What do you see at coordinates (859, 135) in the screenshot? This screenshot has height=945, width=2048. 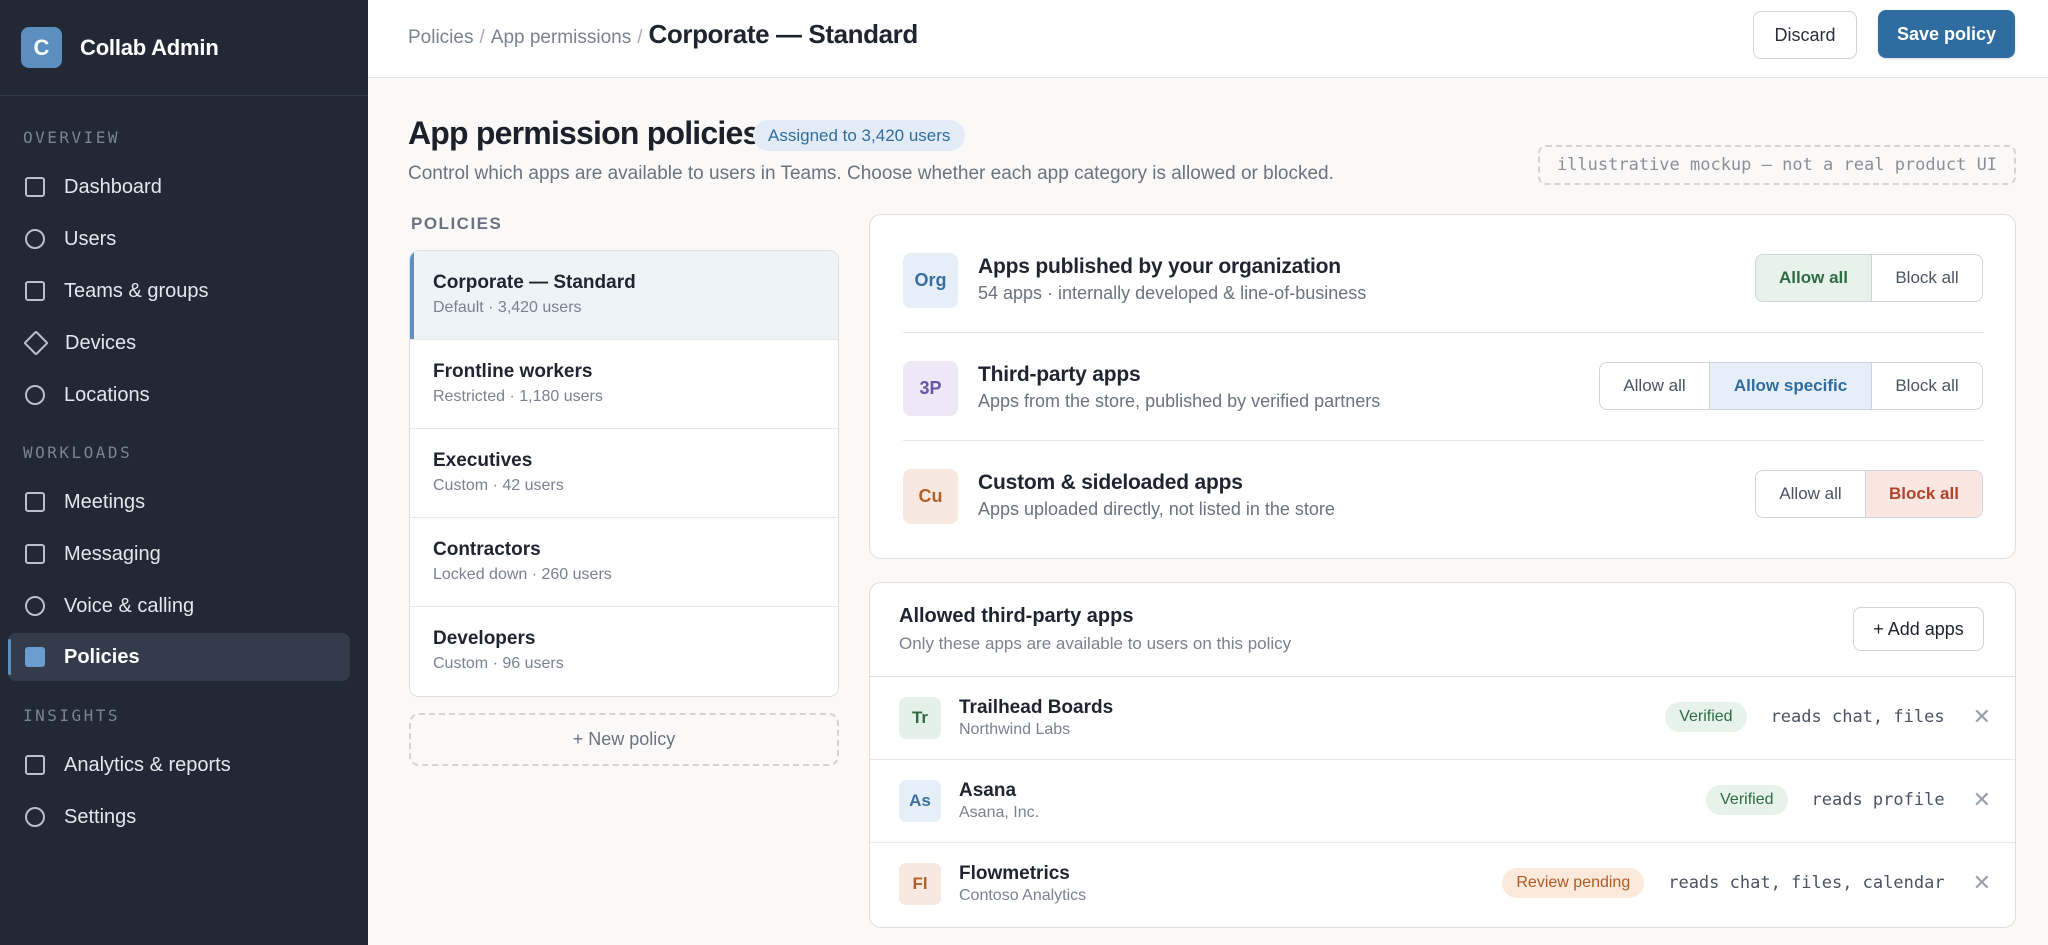 I see `assigned-users-badge: Assigned to 3,420 users` at bounding box center [859, 135].